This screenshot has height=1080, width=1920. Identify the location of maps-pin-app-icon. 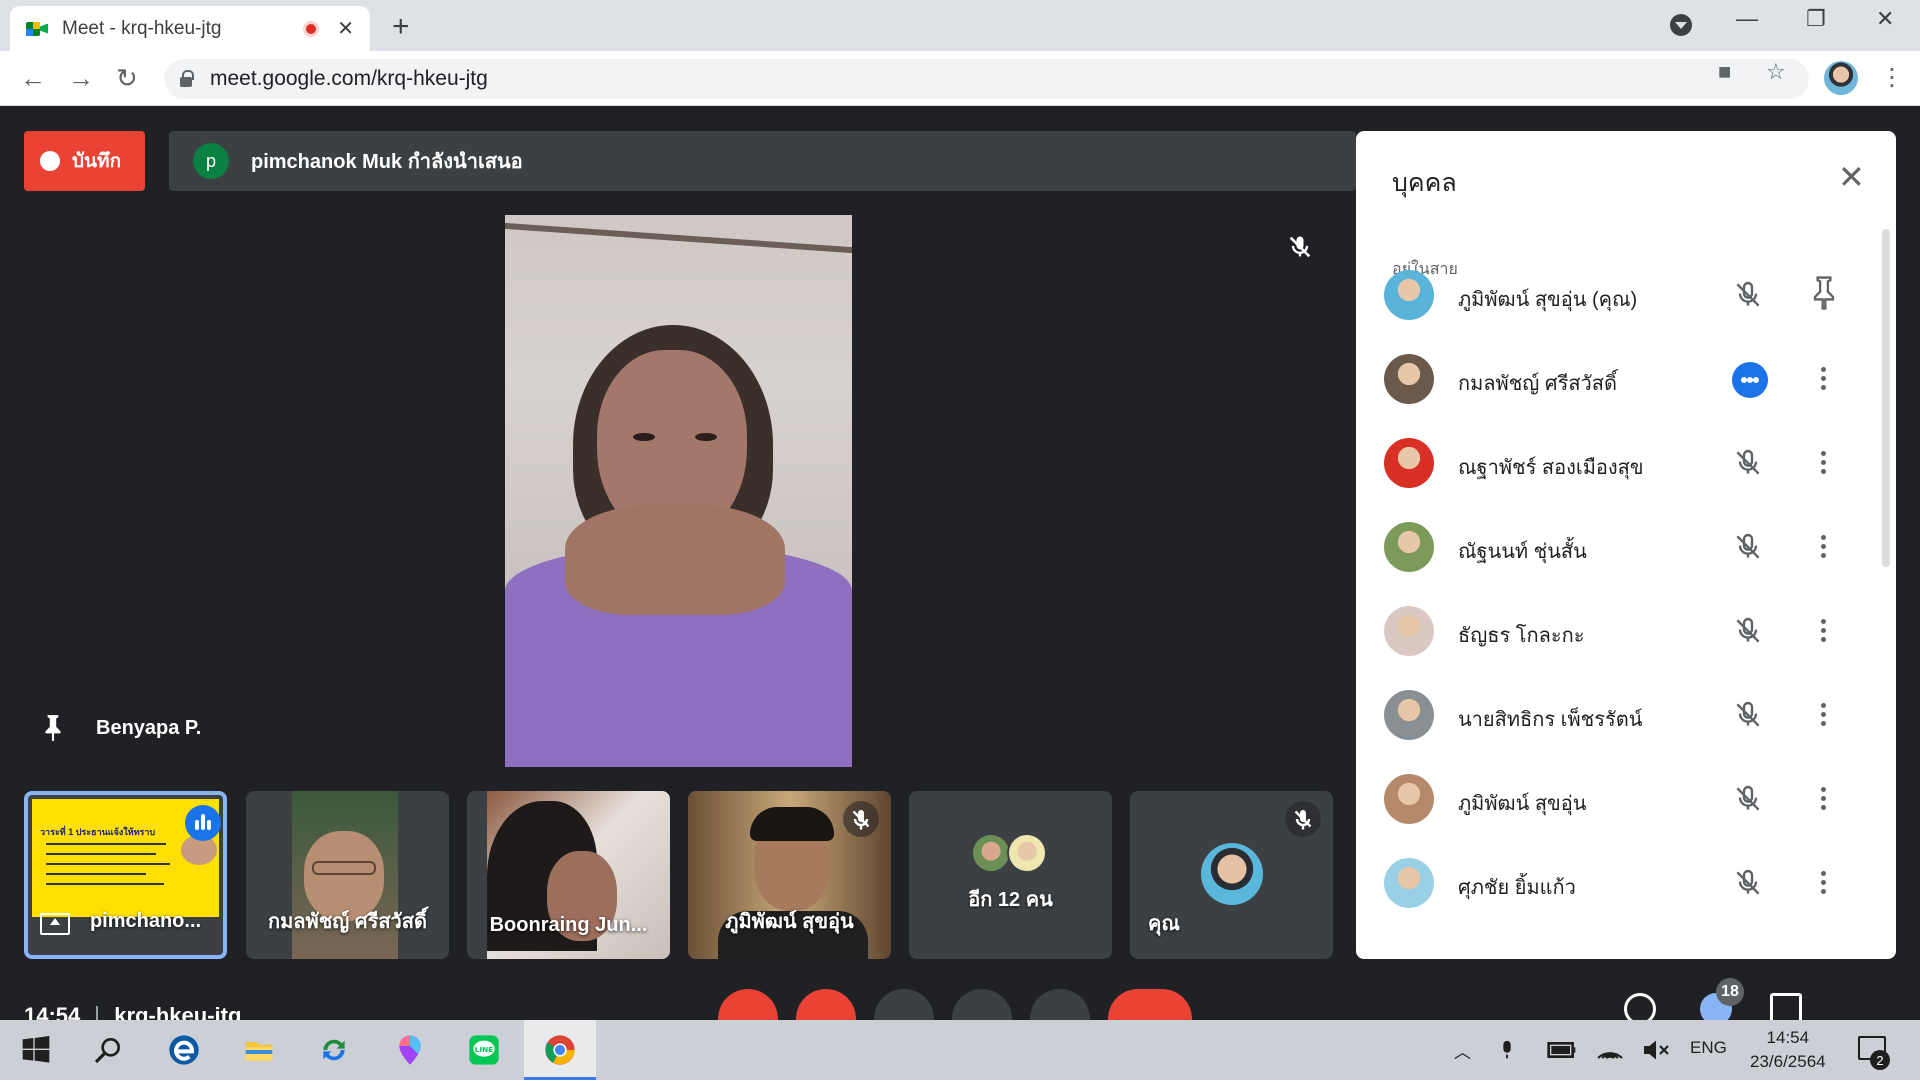
(410, 1050).